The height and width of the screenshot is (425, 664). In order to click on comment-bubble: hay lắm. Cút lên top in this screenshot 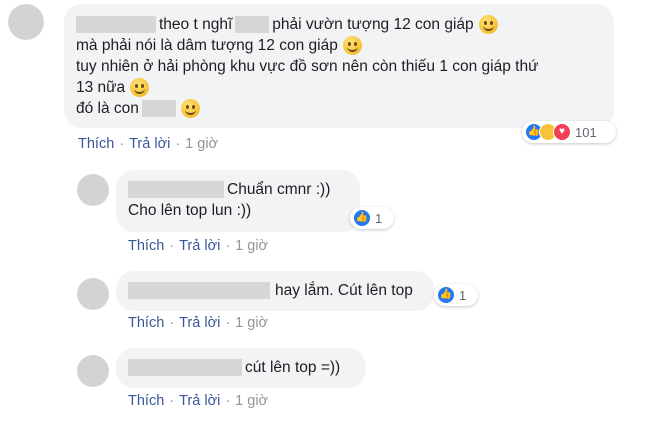, I will do `click(275, 291)`.